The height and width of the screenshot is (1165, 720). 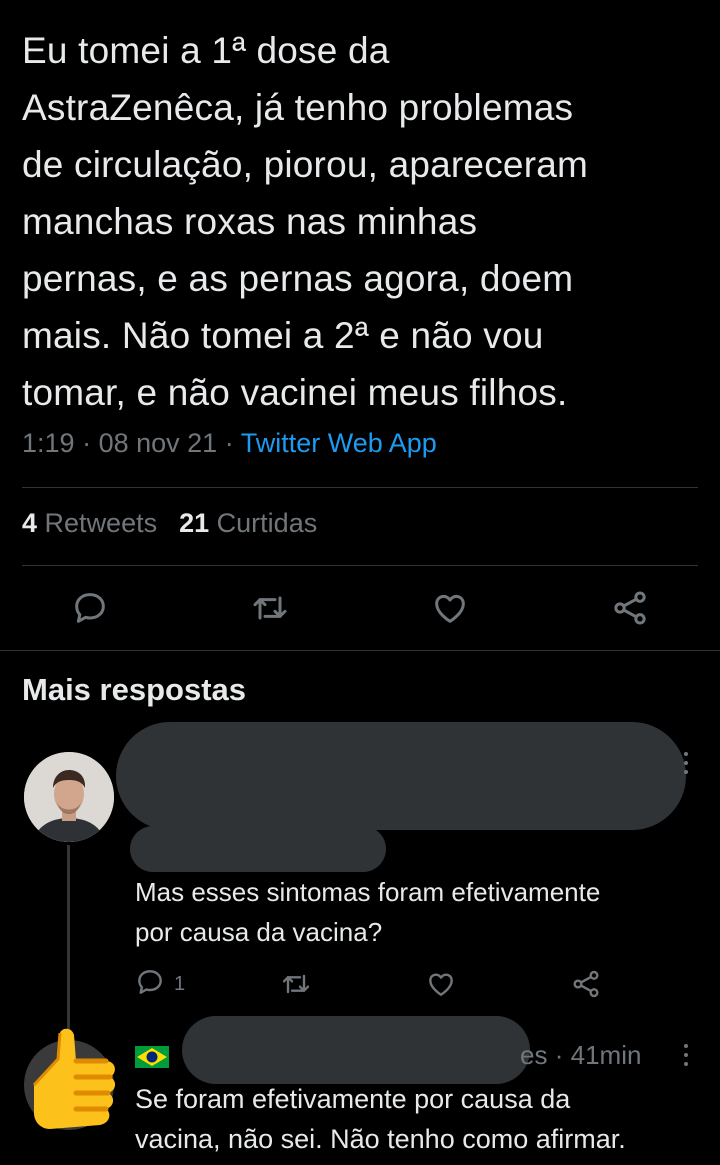 What do you see at coordinates (169, 523) in the screenshot?
I see `tweet-stats: 4 Retweets 21 Curtidas` at bounding box center [169, 523].